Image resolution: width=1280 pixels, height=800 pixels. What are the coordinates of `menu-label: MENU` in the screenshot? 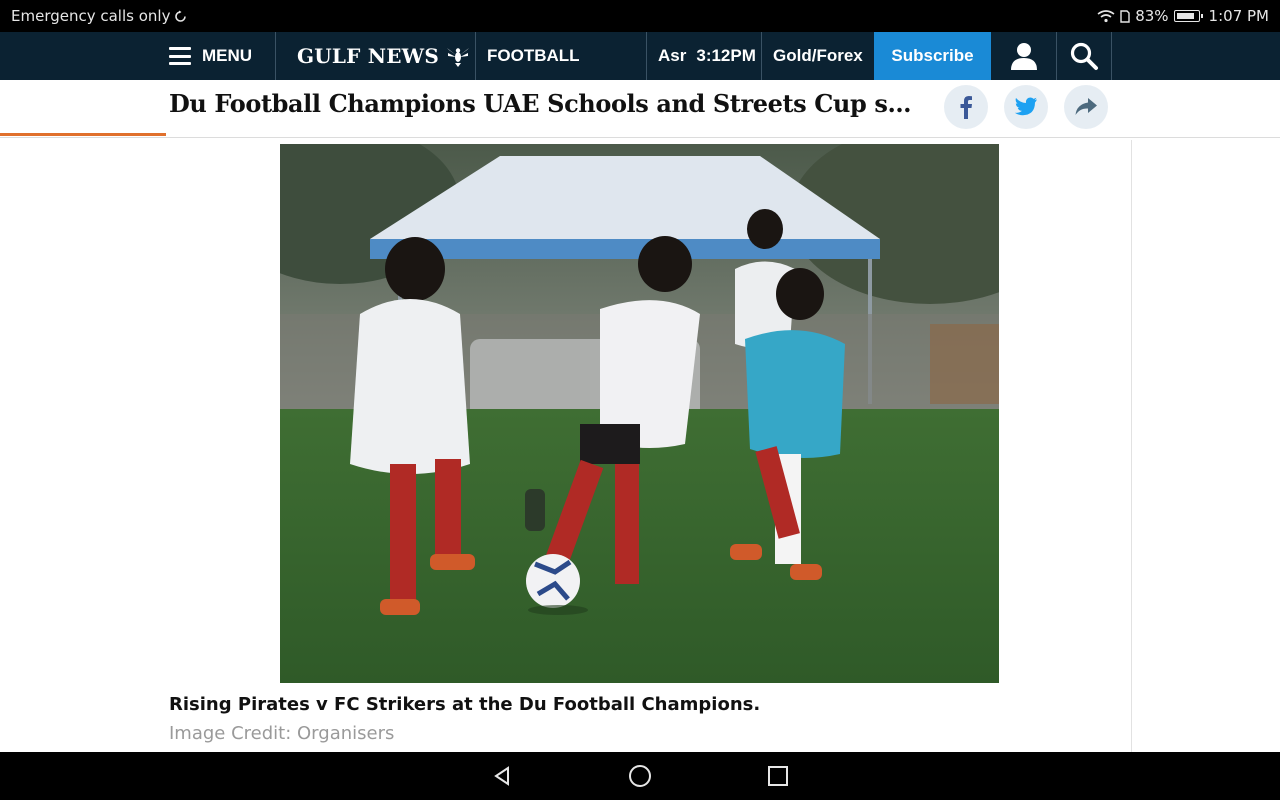 It's located at (227, 55).